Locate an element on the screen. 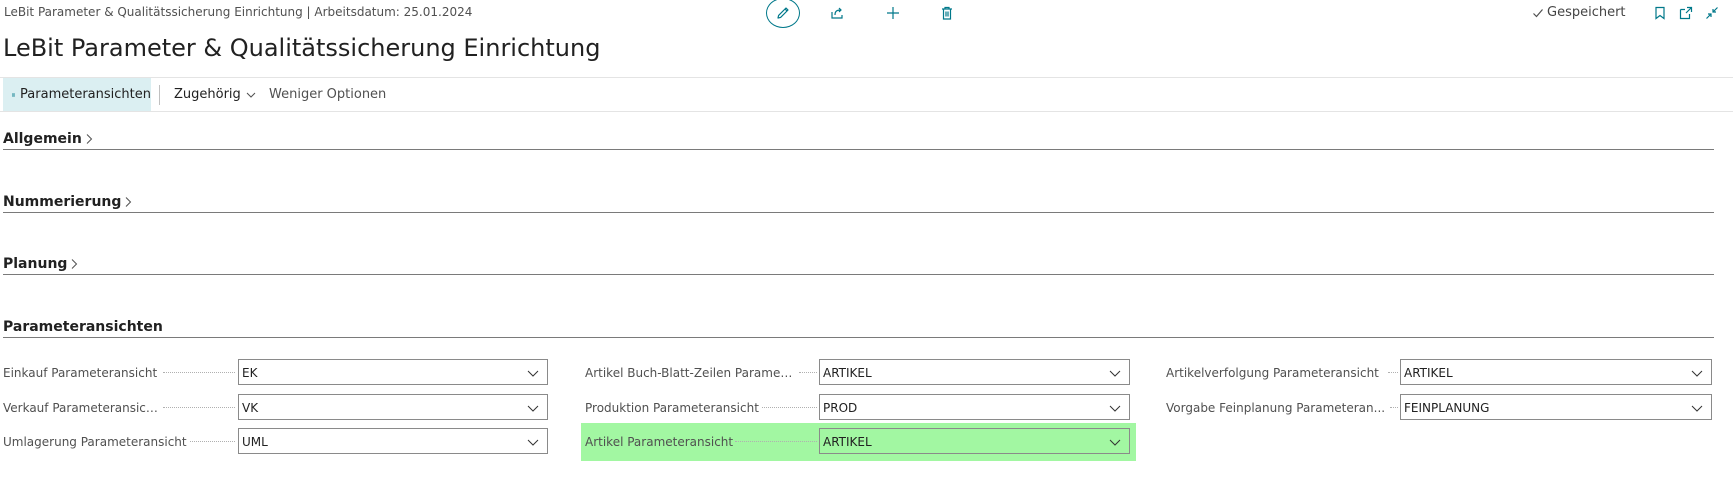 The height and width of the screenshot is (478, 1733). trash-icon is located at coordinates (947, 13).